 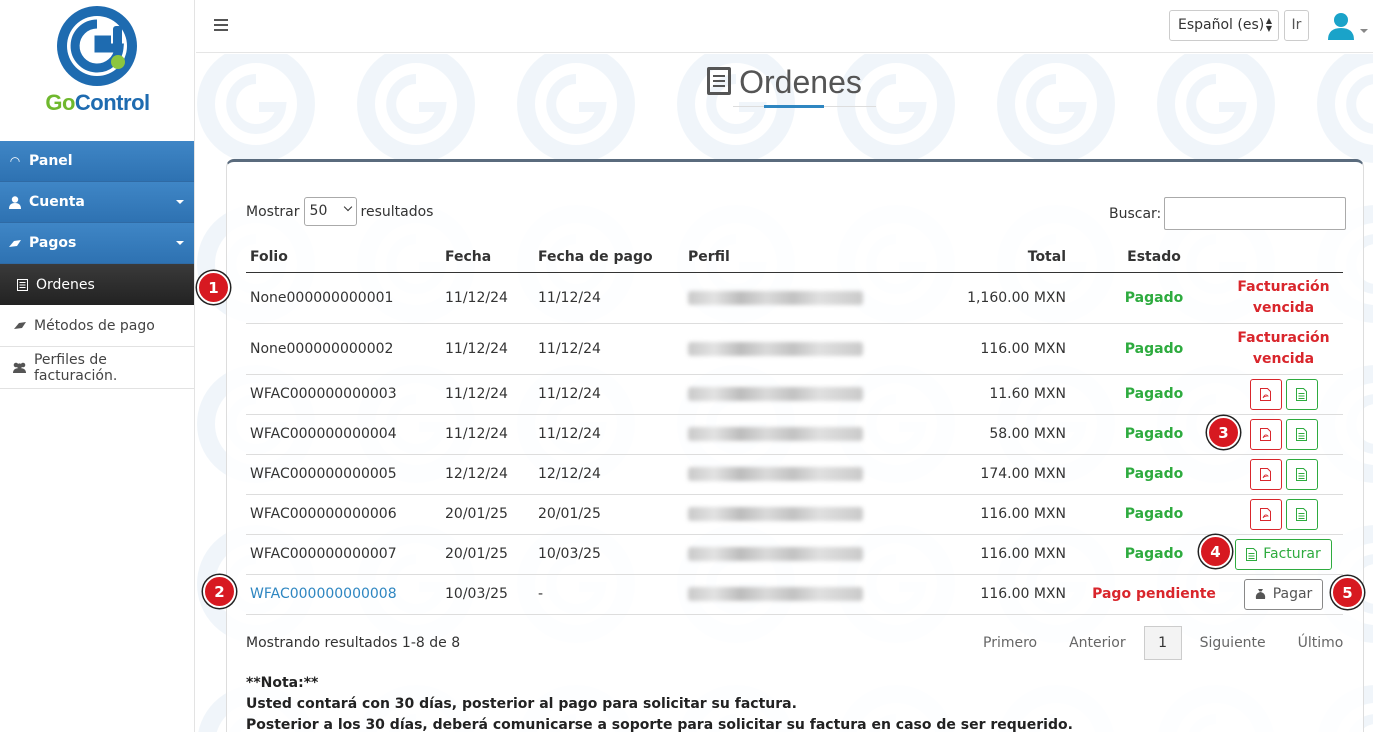 What do you see at coordinates (343, 514) in the screenshot?
I see `folio-cell: WFAC000000000006` at bounding box center [343, 514].